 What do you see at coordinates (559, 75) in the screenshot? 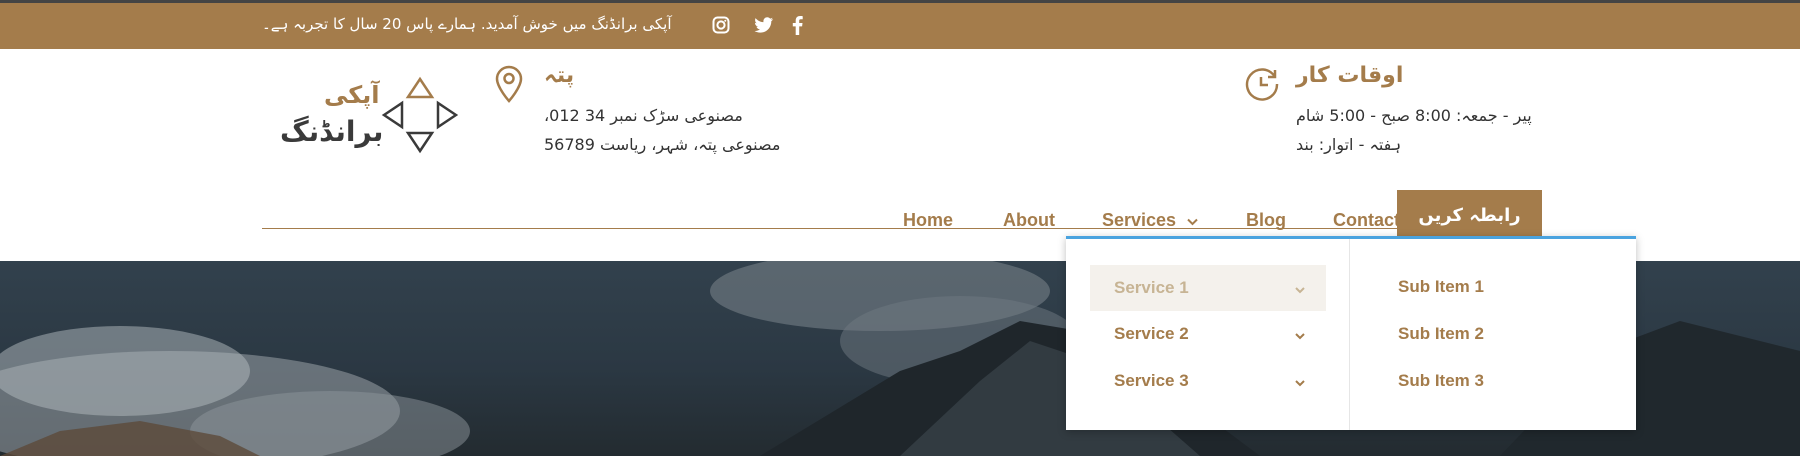
I see `address-title: پتہ` at bounding box center [559, 75].